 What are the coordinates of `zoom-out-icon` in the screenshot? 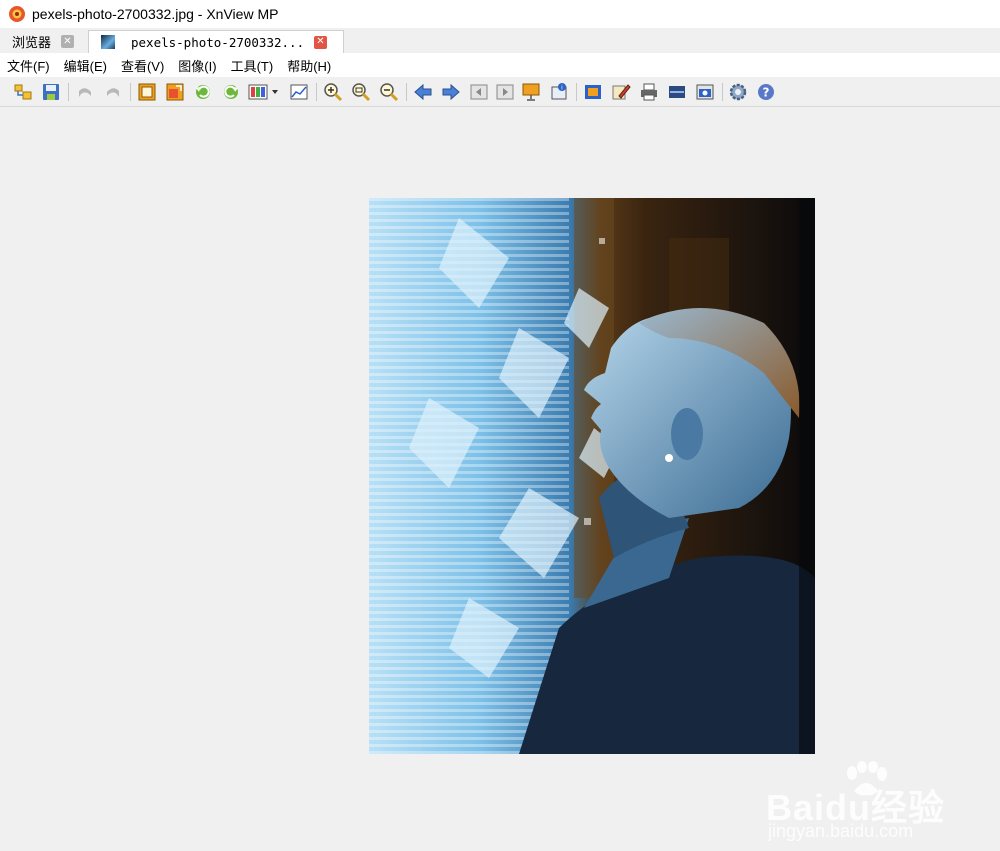 It's located at (389, 92).